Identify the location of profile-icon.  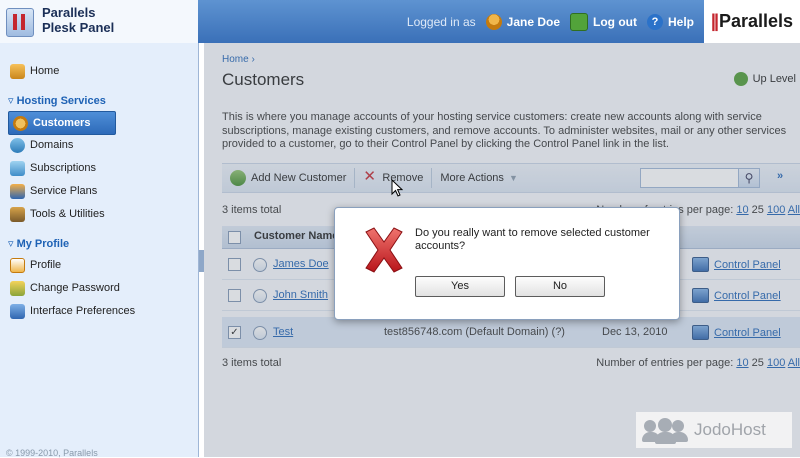
(17, 265).